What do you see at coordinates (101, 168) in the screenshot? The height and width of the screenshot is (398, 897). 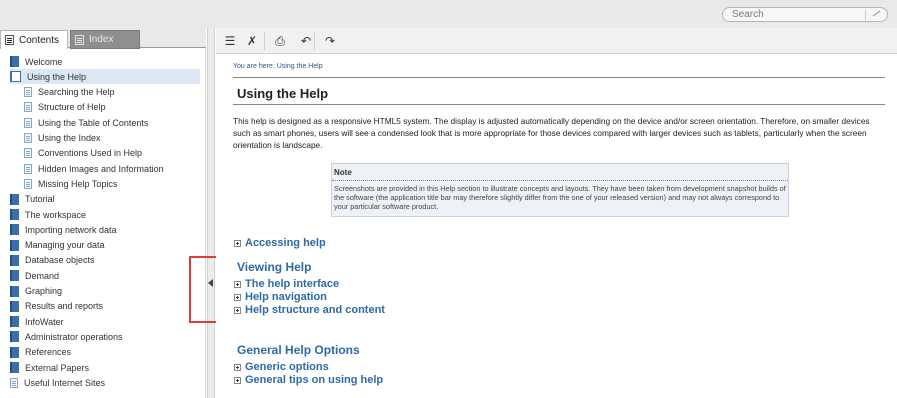 I see `toc-item-label: Hidden Images and Information` at bounding box center [101, 168].